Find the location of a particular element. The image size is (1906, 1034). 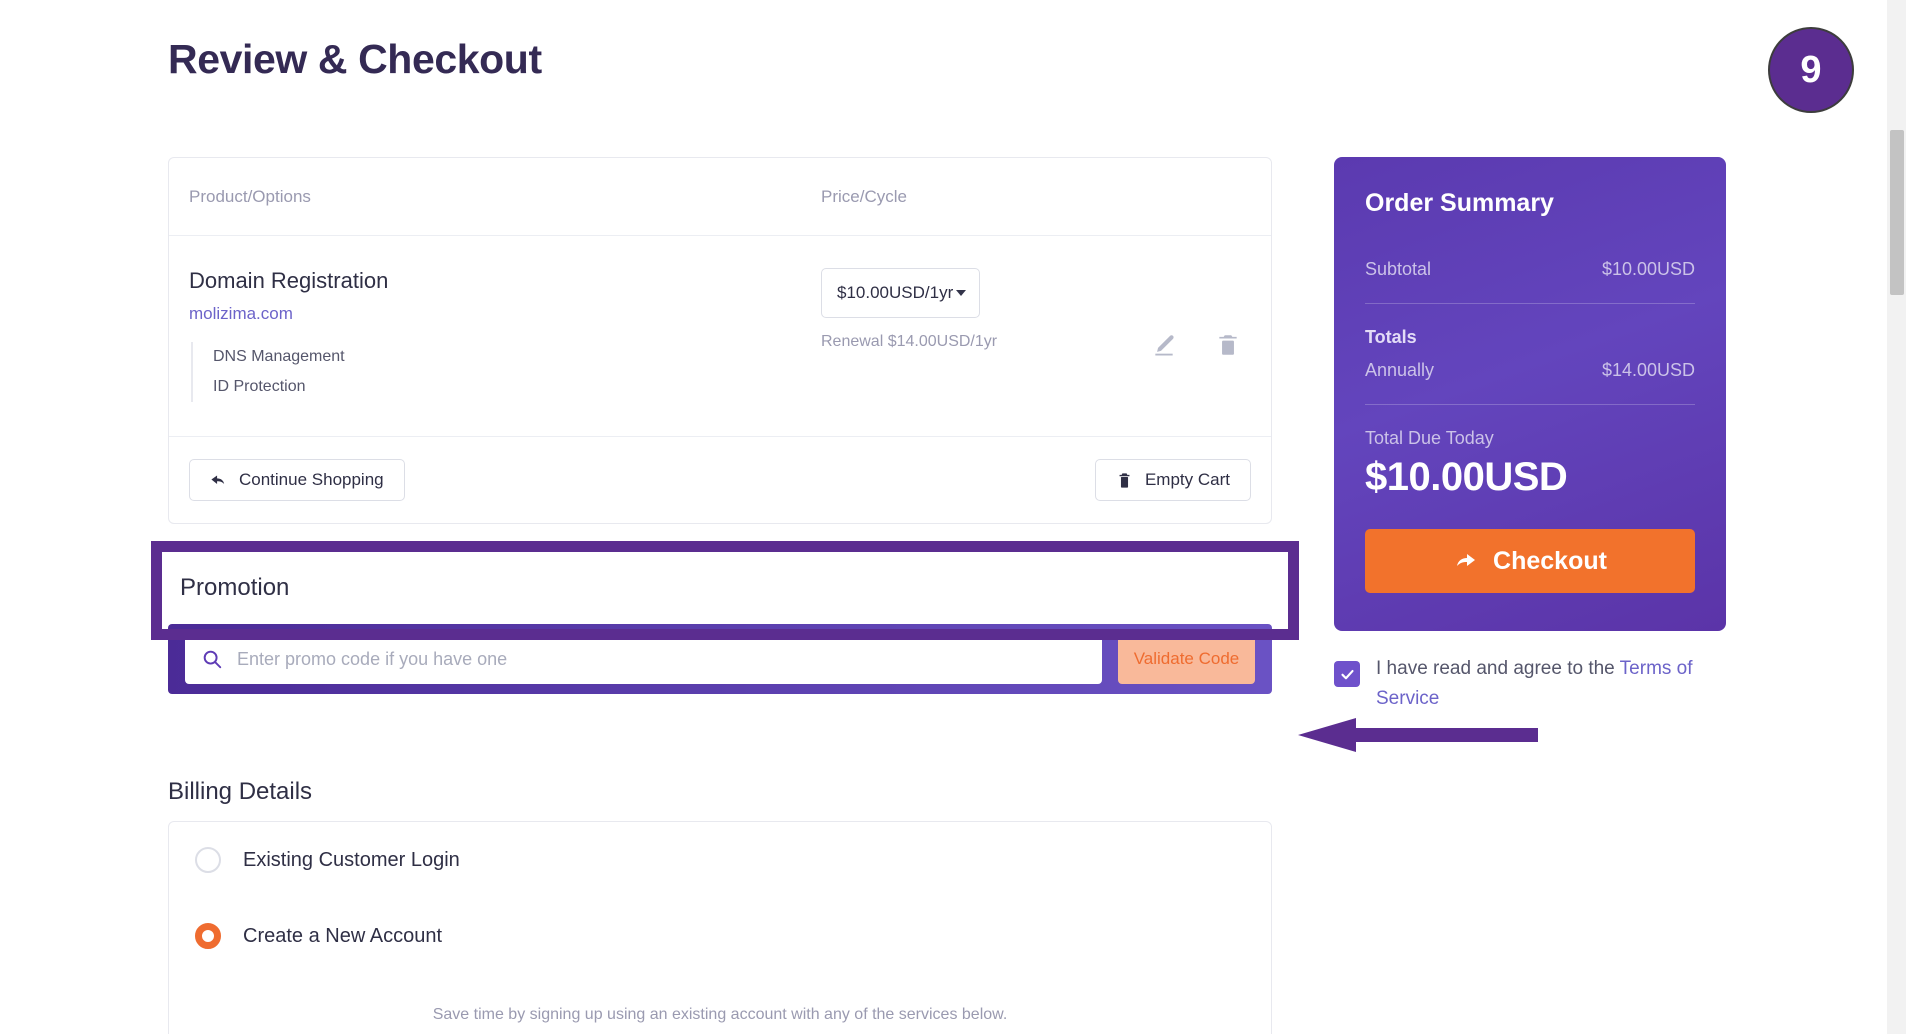

summary-subtotal-label: Subtotal is located at coordinates (1398, 269).